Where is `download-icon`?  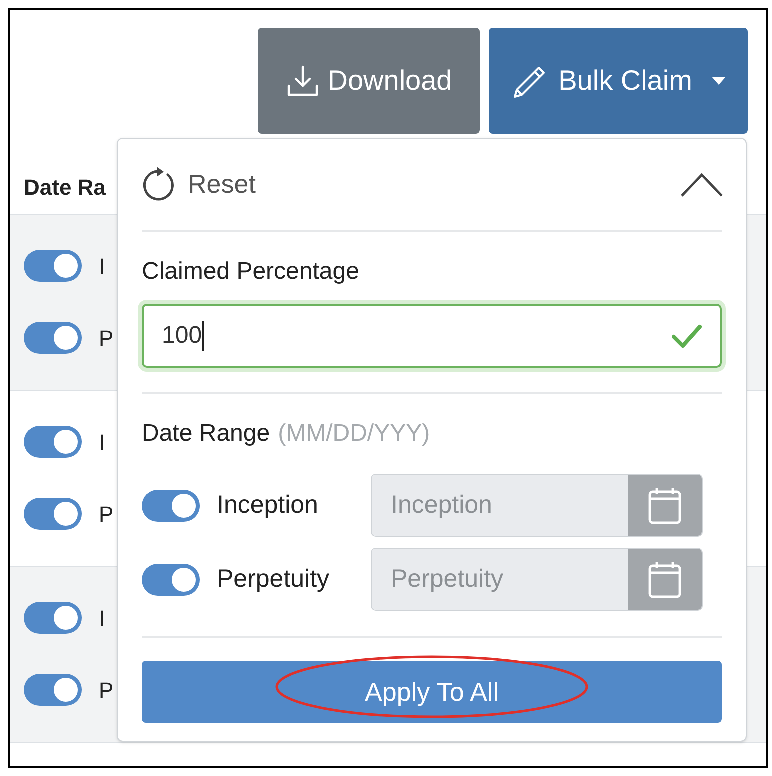 download-icon is located at coordinates (303, 81).